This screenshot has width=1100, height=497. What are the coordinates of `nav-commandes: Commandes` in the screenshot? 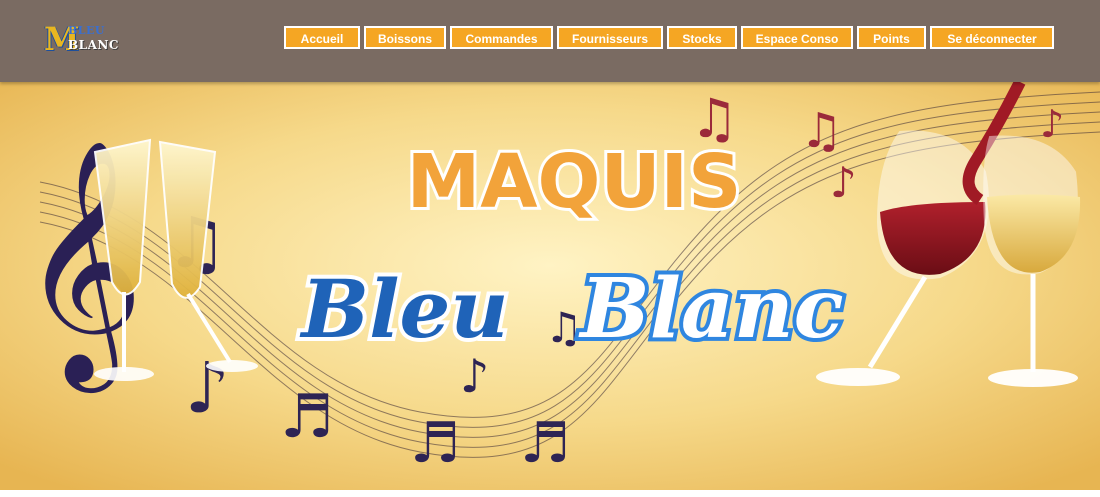 It's located at (501, 37).